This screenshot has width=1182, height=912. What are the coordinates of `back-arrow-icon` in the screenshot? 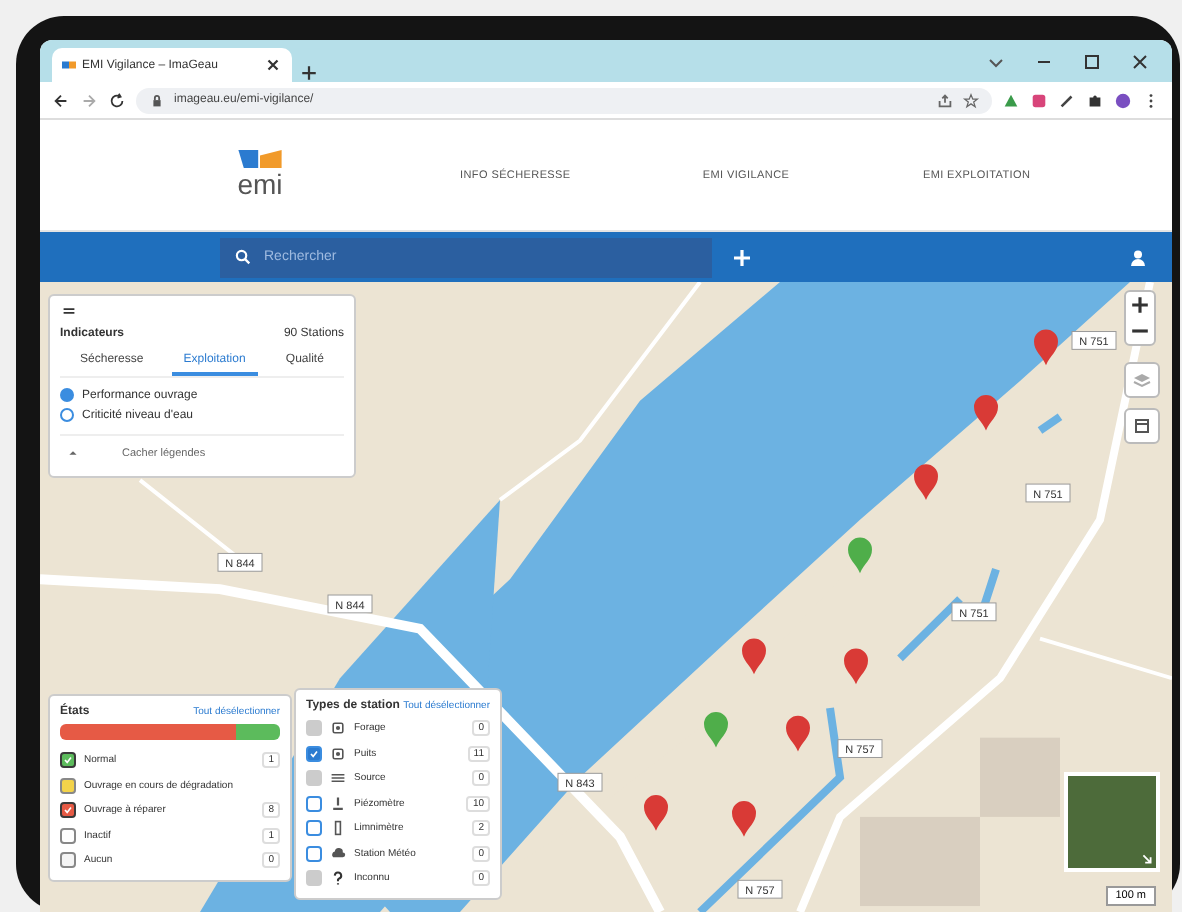 It's located at (61, 100).